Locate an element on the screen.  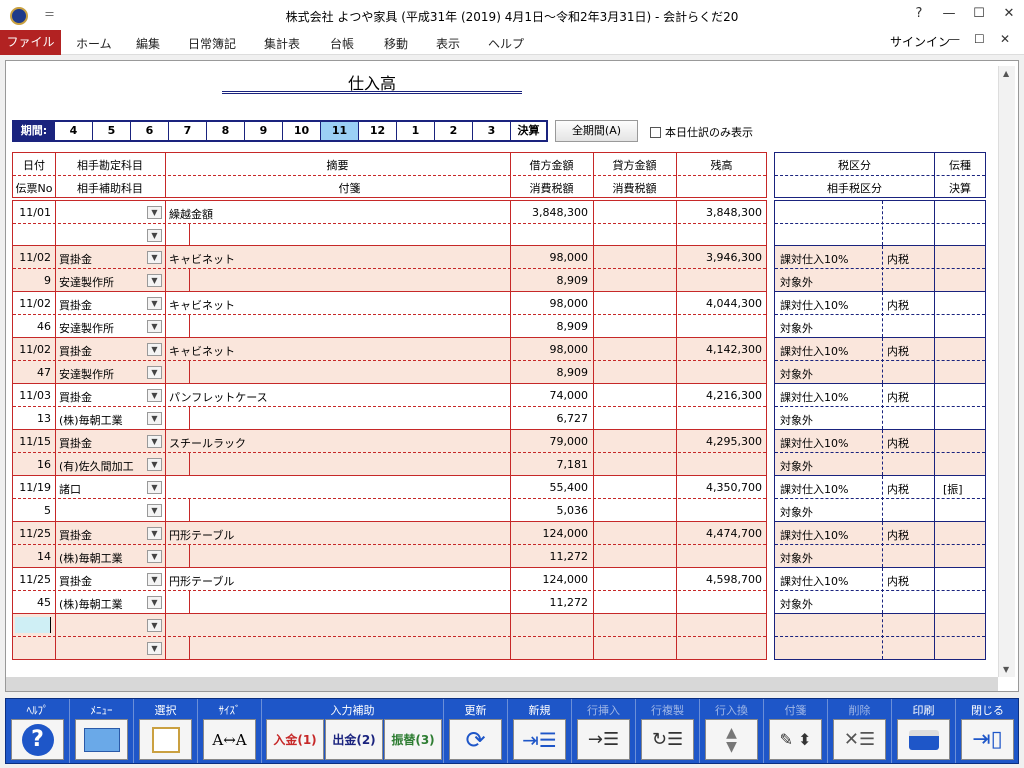
subaccount-cell: (有)佐久間加工 is located at coordinates (102, 466).